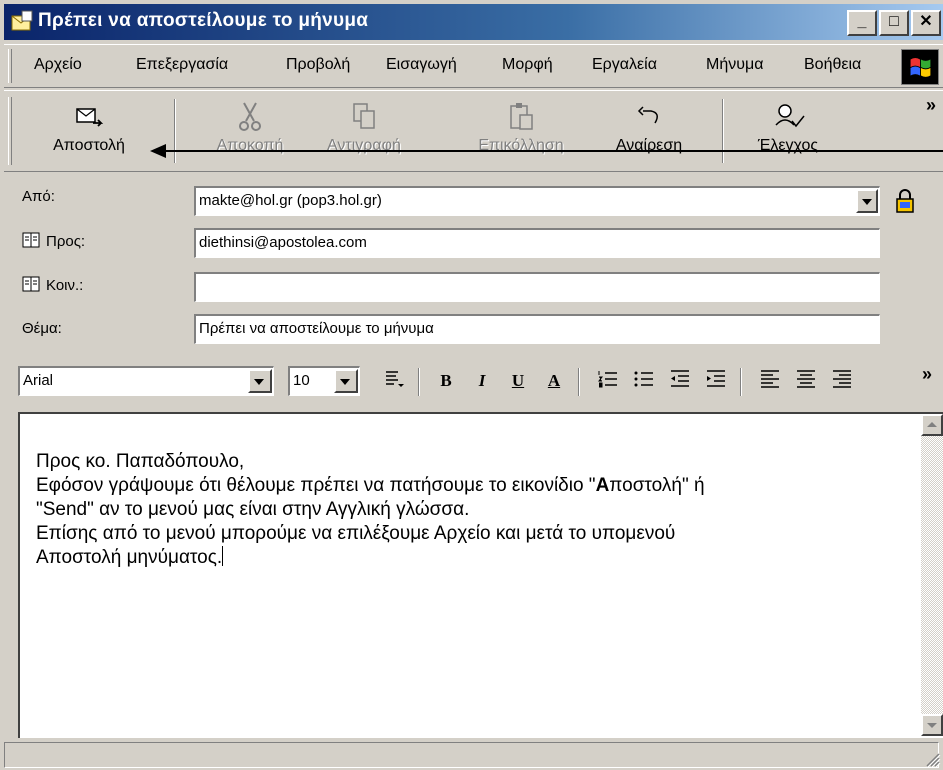  Describe the element at coordinates (223, 556) in the screenshot. I see `text-caret` at that location.